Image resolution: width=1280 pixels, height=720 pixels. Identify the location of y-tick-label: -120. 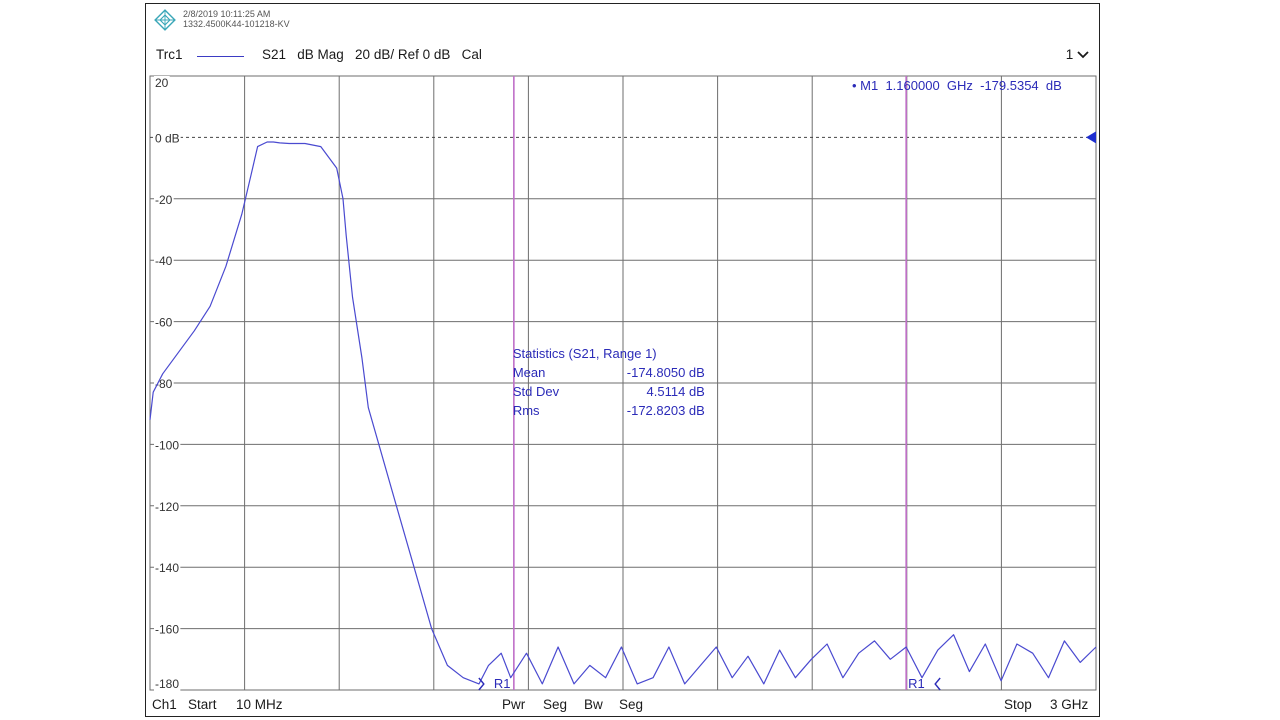
(167, 507).